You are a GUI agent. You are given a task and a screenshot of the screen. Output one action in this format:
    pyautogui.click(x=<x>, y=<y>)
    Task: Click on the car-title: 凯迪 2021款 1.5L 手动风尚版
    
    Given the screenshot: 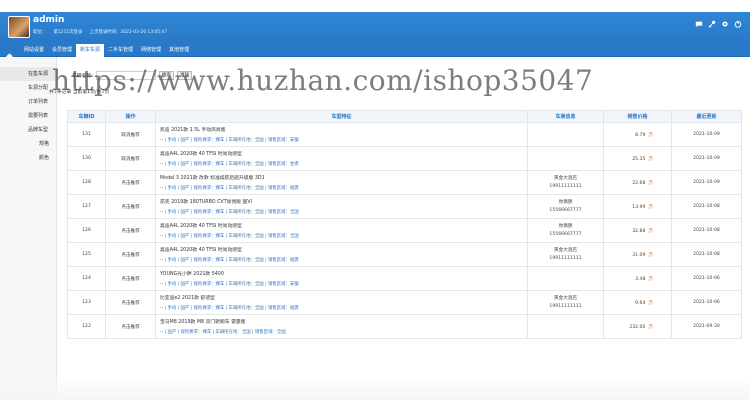 What is the action you would take?
    pyautogui.click(x=343, y=129)
    